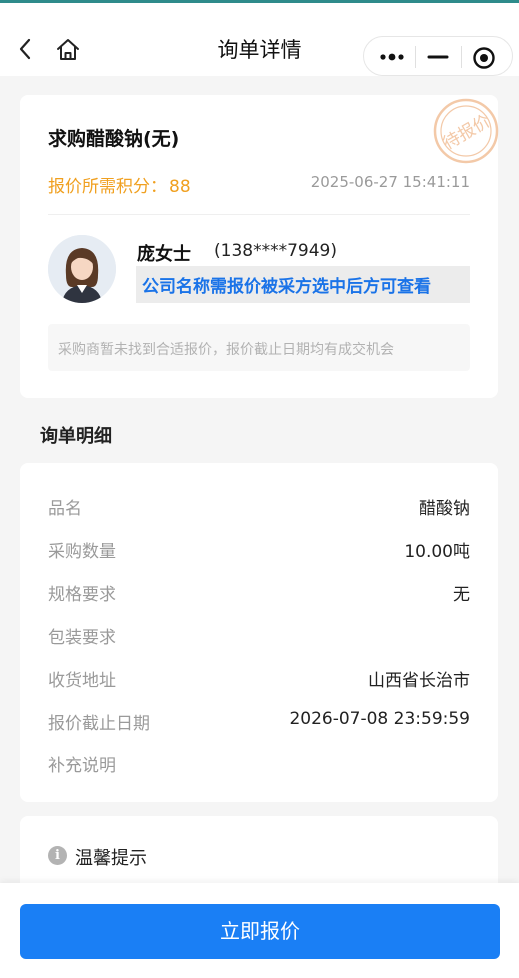 The image size is (519, 978). Describe the element at coordinates (393, 57) in the screenshot. I see `more-dots-icon` at that location.